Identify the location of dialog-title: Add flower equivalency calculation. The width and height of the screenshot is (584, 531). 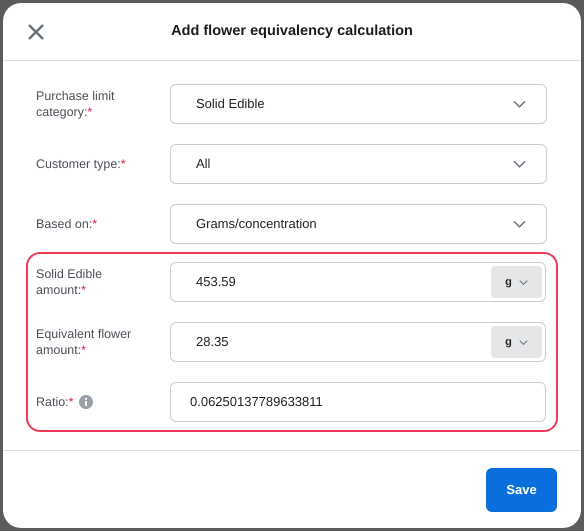
(292, 31).